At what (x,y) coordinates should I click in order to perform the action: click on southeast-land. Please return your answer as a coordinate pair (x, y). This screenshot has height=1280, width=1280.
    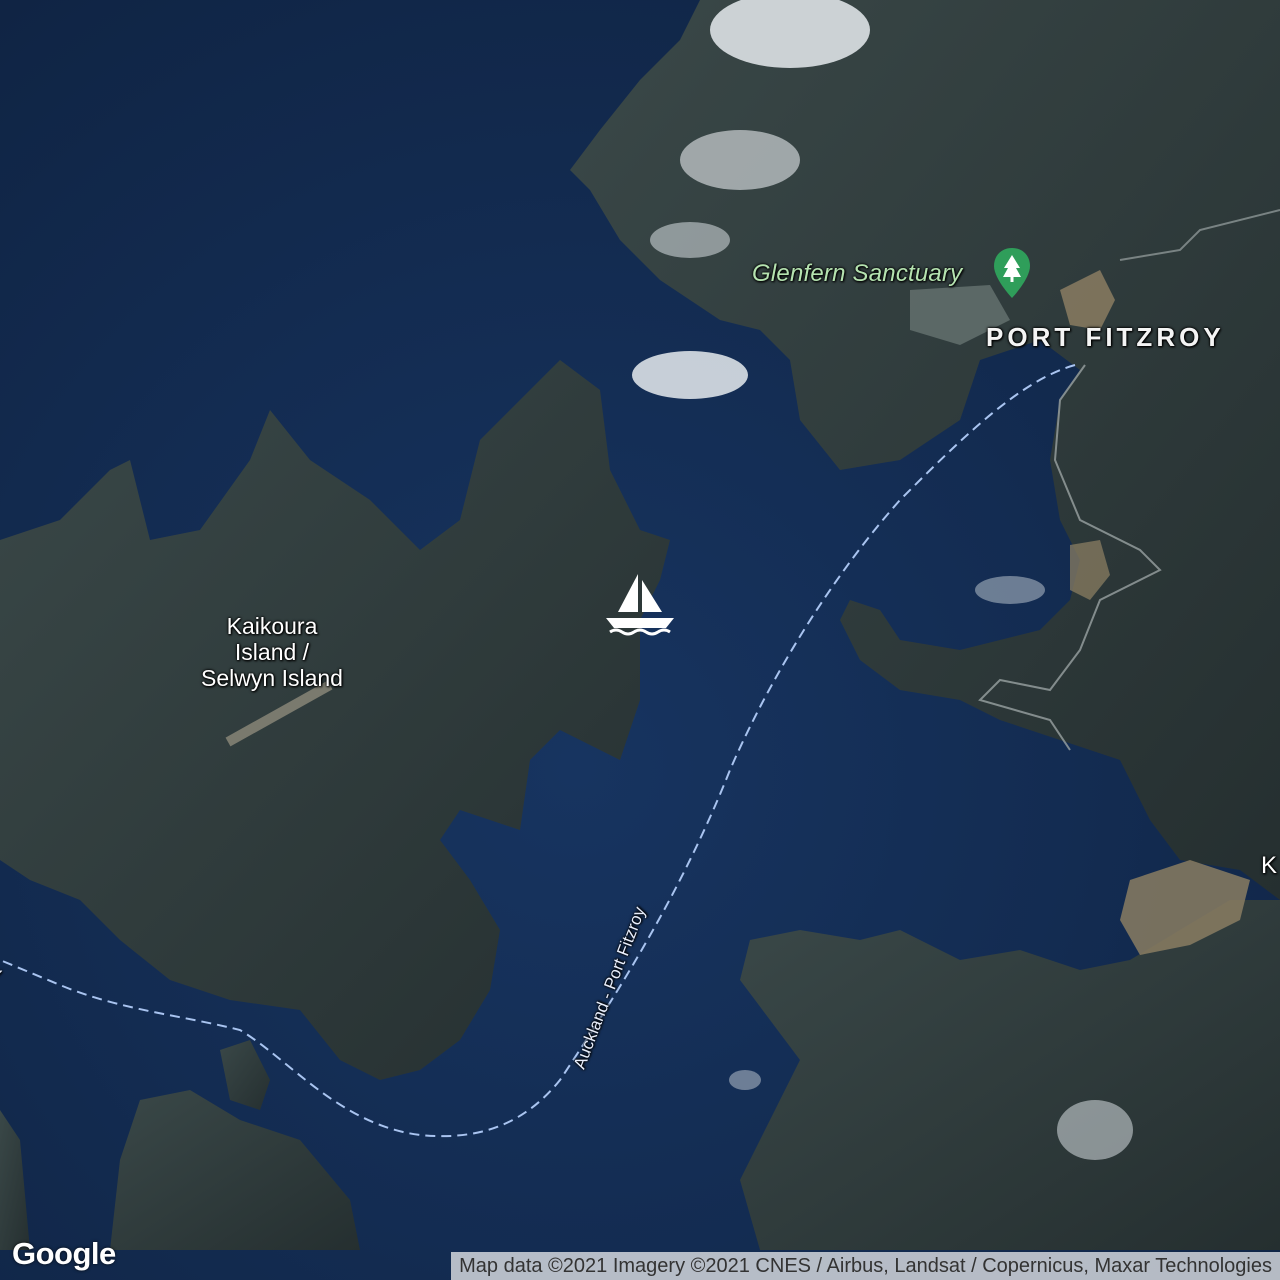
    Looking at the image, I should click on (1010, 1075).